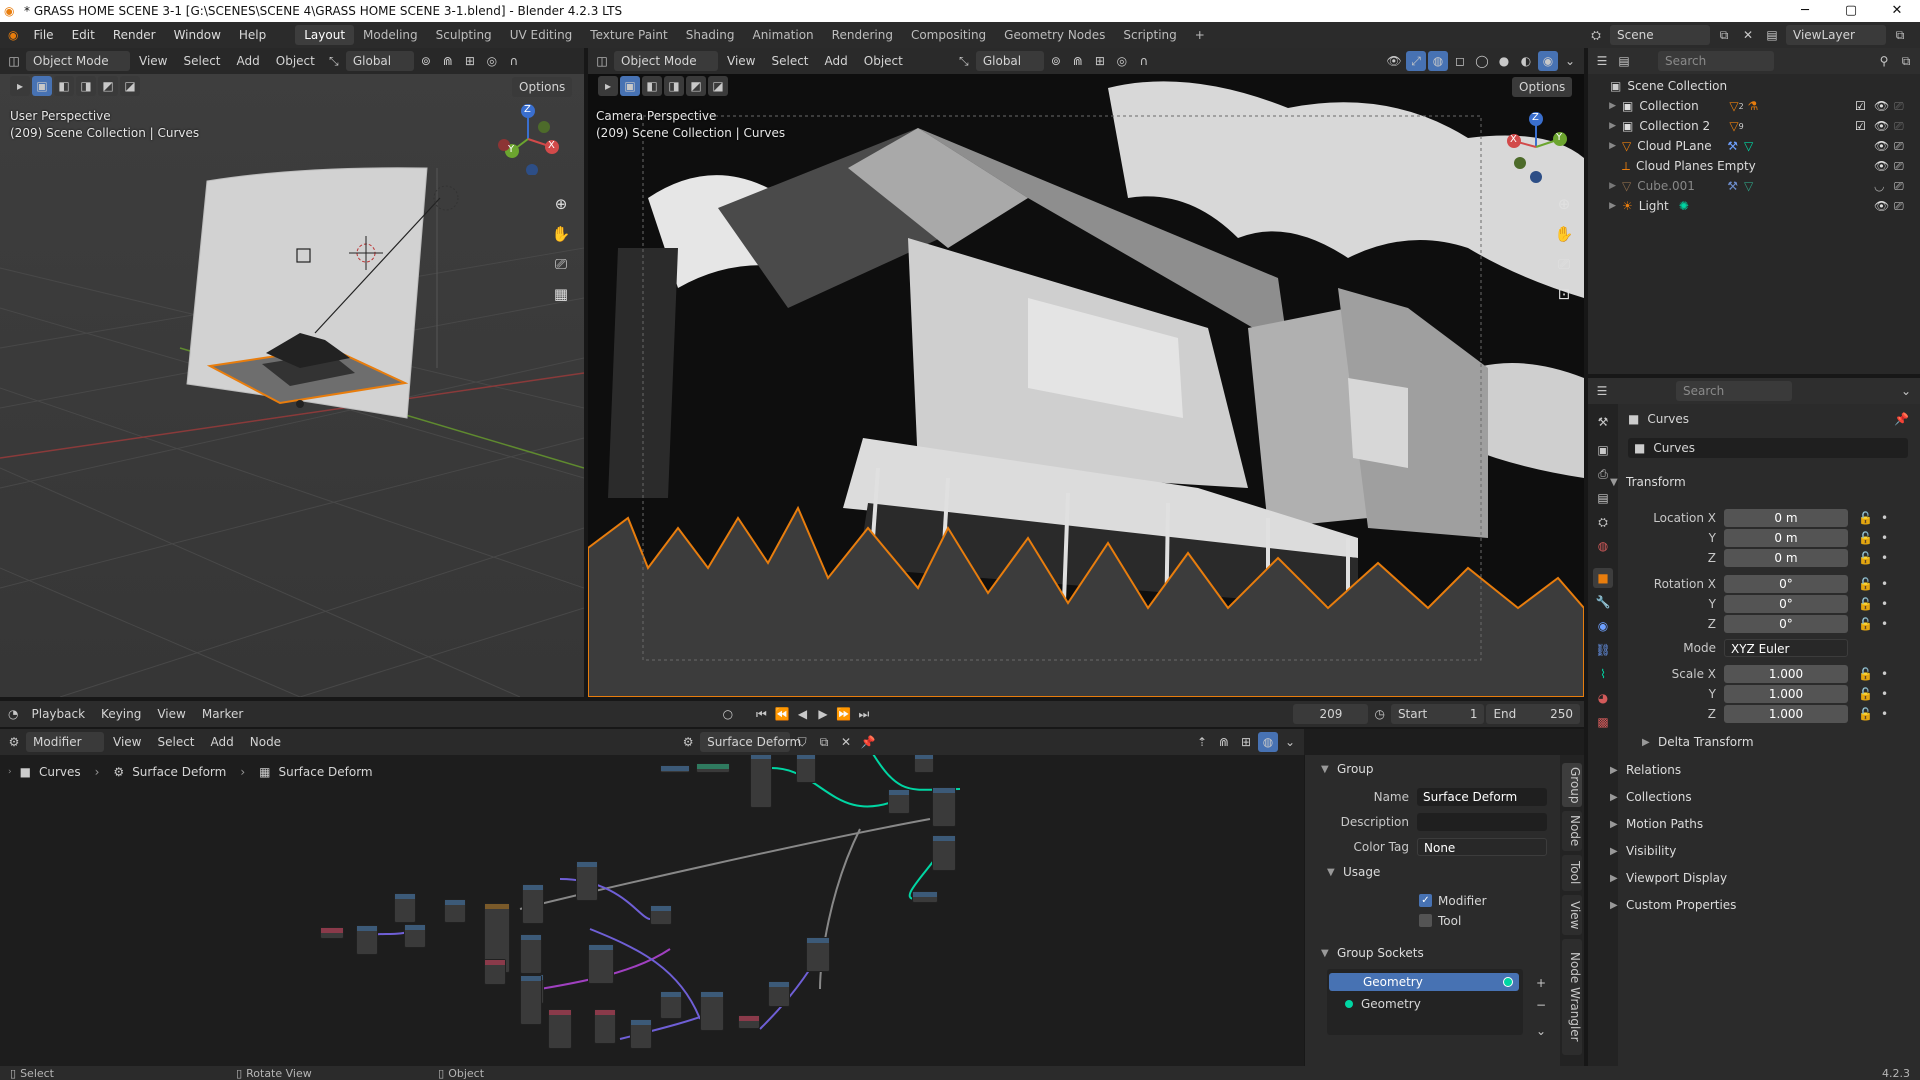  What do you see at coordinates (1504, 61) in the screenshot?
I see `shading-solid-icon: ●` at bounding box center [1504, 61].